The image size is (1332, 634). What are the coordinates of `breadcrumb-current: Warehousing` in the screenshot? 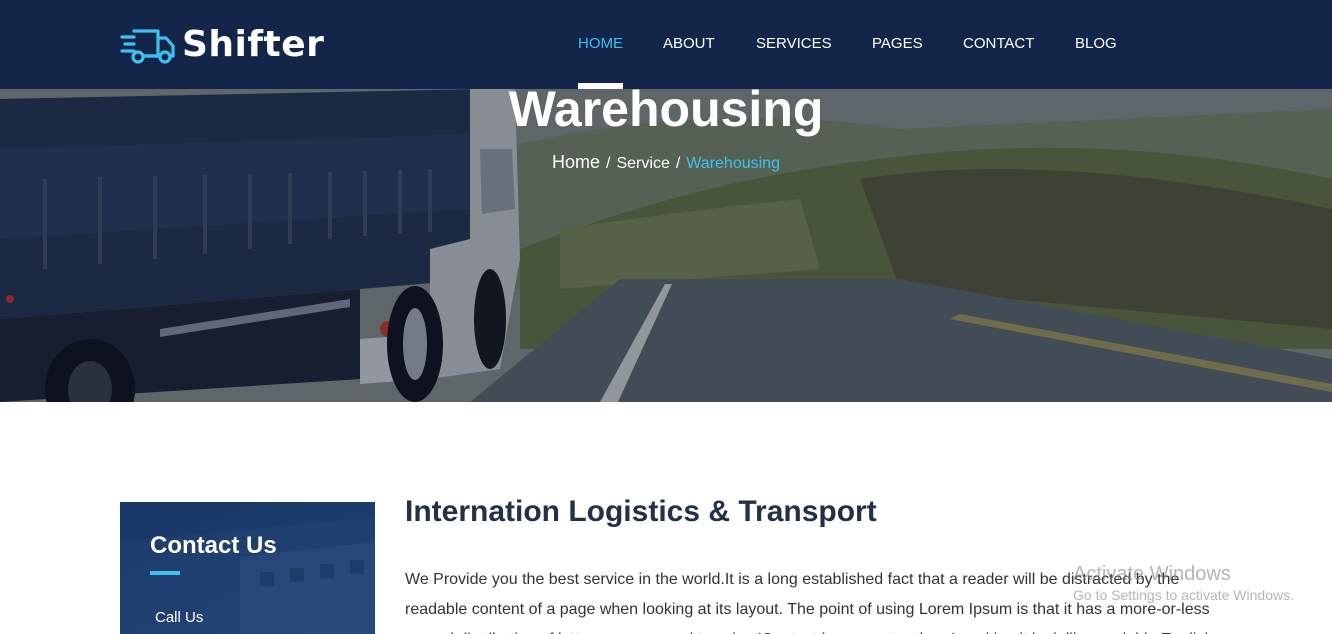 It's located at (733, 163).